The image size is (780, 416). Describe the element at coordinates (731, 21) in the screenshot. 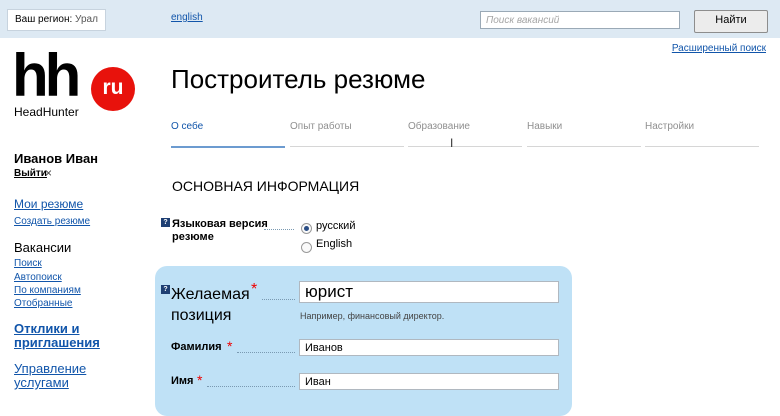

I see `search-button: Найти` at that location.